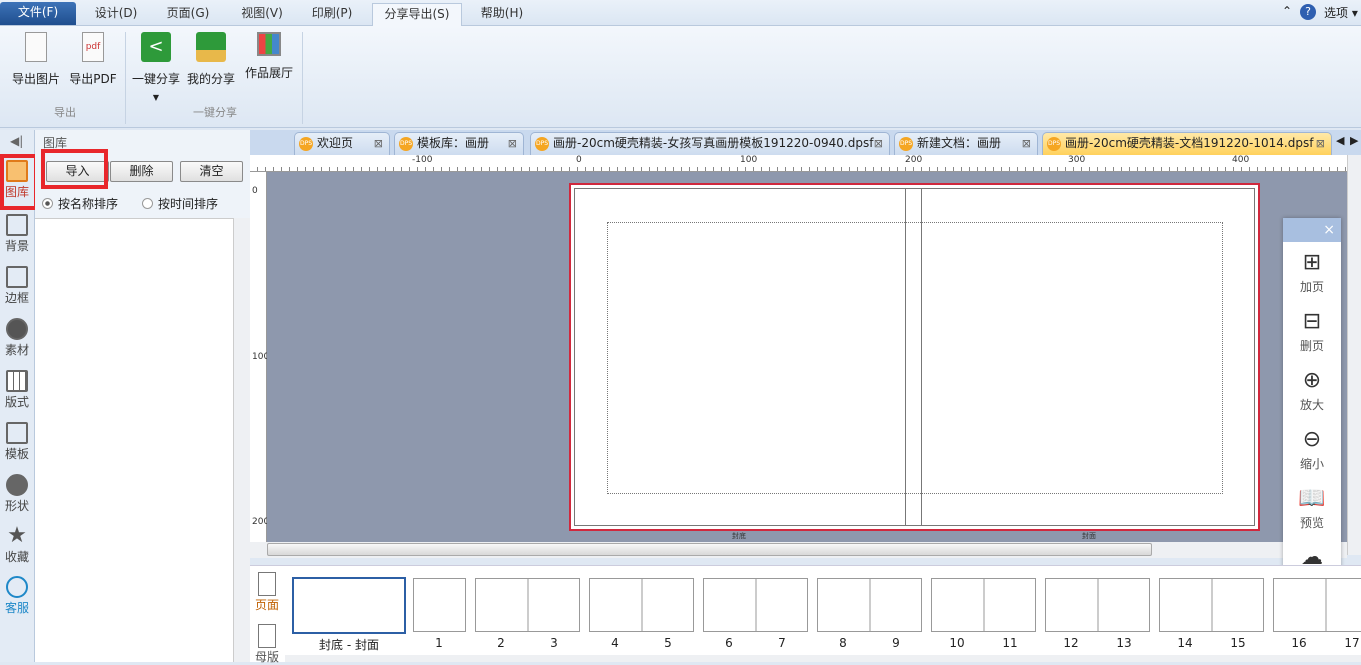 This screenshot has width=1361, height=665. What do you see at coordinates (188, 14) in the screenshot?
I see `menu-page: 页面(G)` at bounding box center [188, 14].